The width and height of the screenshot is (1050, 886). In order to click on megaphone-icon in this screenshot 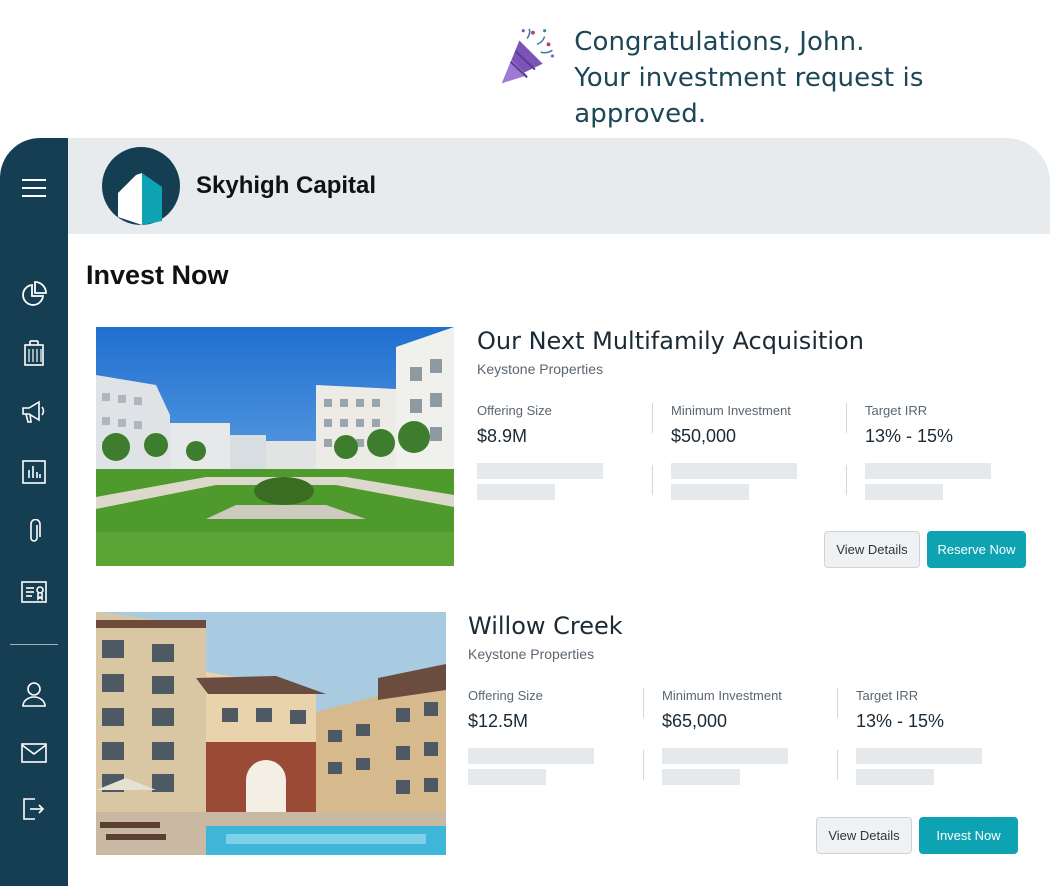, I will do `click(34, 412)`.